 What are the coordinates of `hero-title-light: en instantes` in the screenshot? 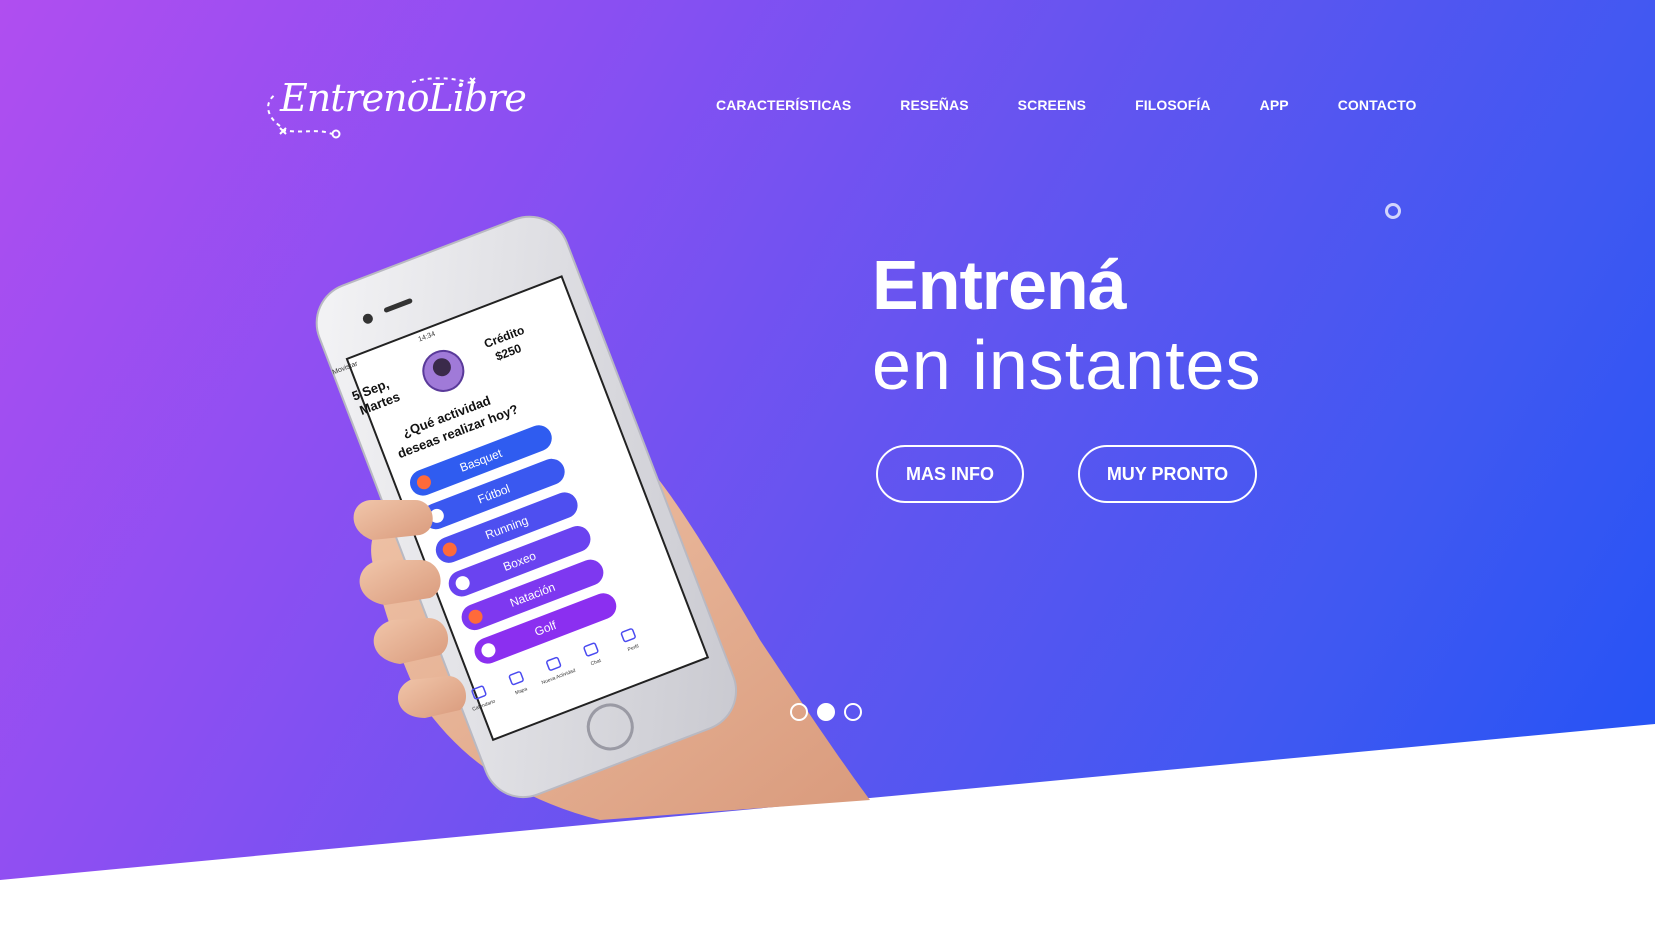 It's located at (1067, 365).